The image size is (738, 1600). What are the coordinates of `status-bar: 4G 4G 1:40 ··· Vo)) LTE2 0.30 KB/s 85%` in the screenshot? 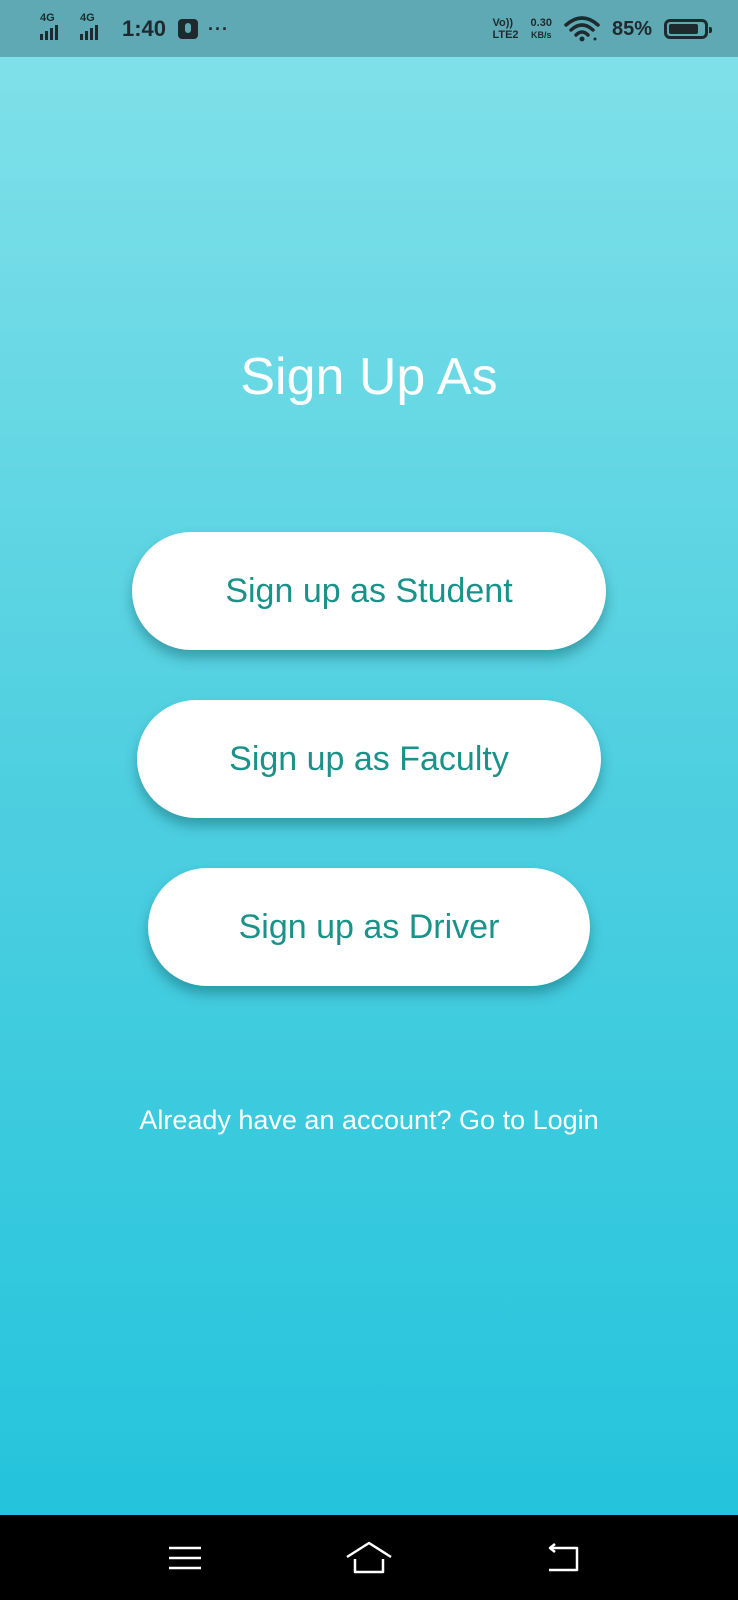 It's located at (369, 28).